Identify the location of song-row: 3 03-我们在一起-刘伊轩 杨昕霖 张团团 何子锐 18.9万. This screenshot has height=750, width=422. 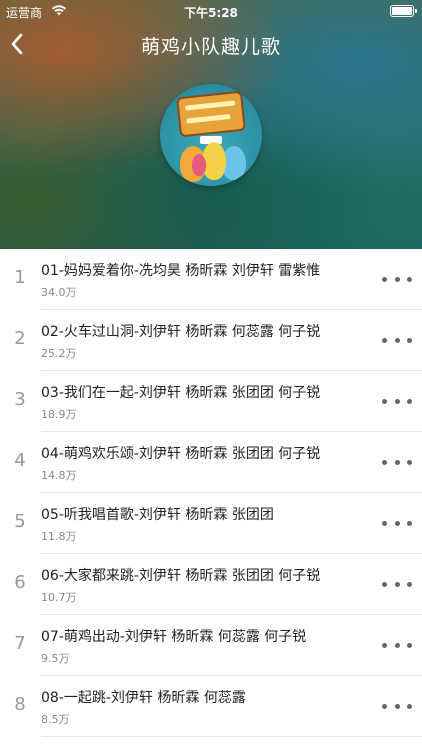
(211, 401).